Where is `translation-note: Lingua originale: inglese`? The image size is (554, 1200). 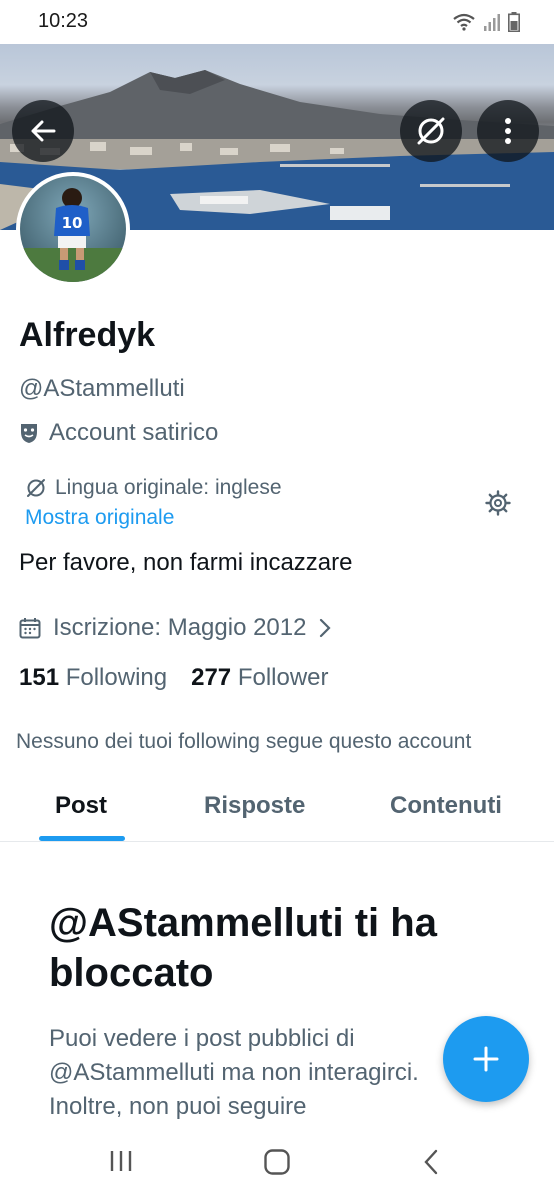 translation-note: Lingua originale: inglese is located at coordinates (153, 488).